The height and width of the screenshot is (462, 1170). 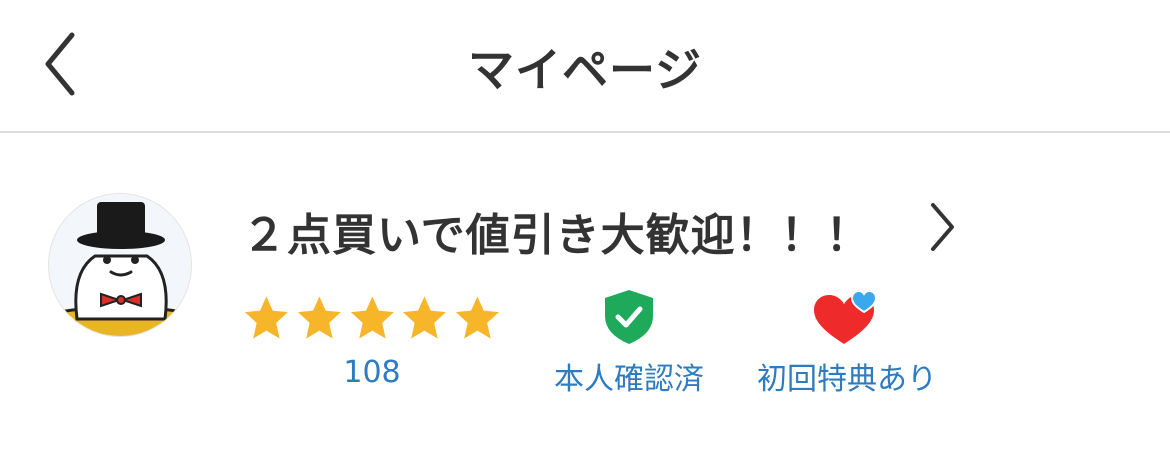 What do you see at coordinates (847, 379) in the screenshot?
I see `first-bonus-badge-label: 初回特典あり` at bounding box center [847, 379].